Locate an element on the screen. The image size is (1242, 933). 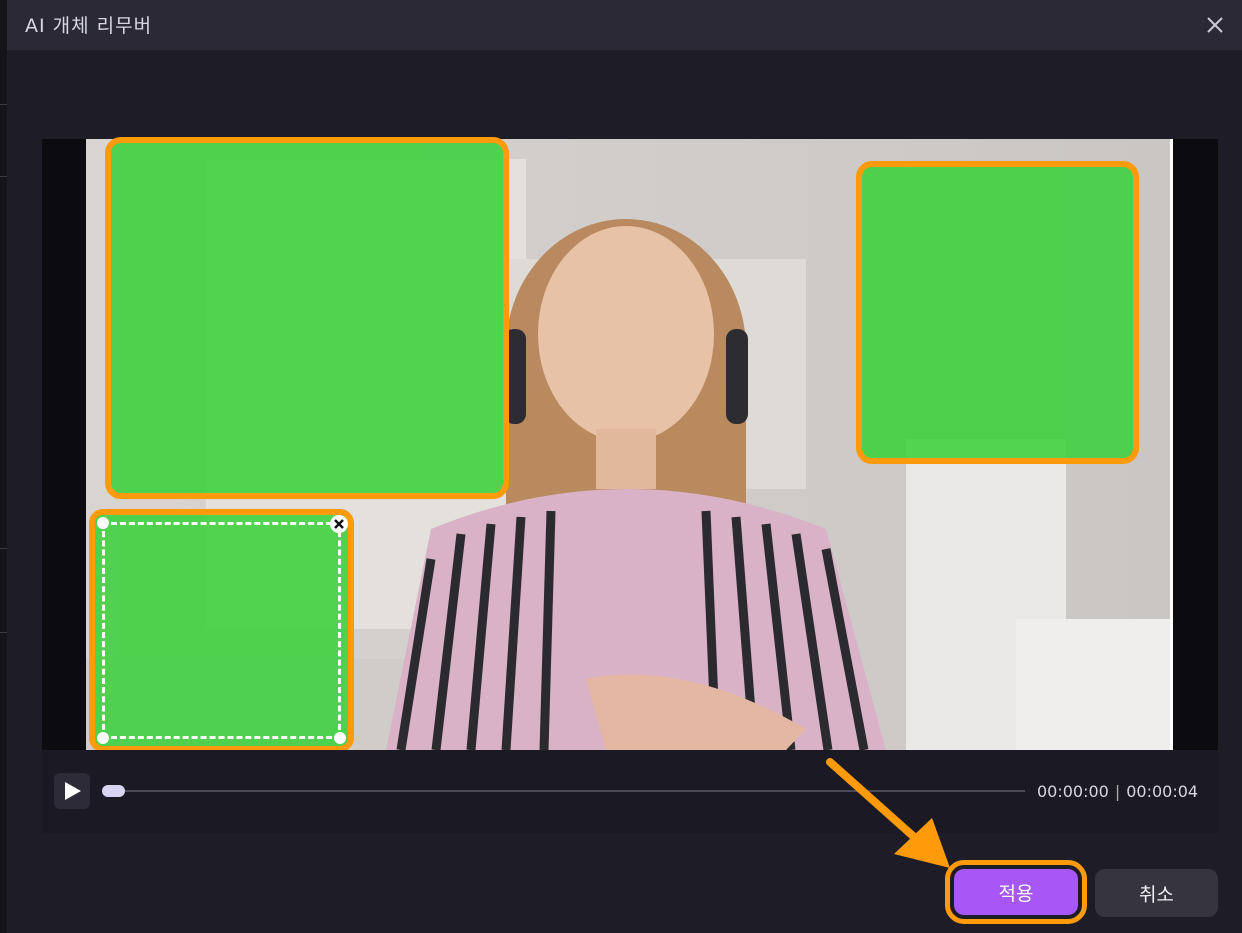
play-icon is located at coordinates (73, 791).